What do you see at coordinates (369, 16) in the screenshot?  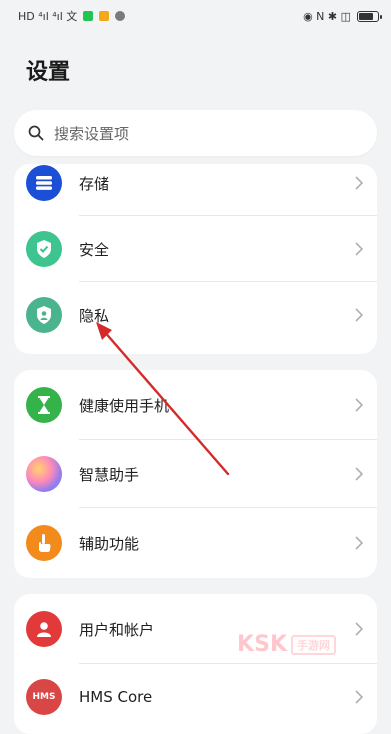 I see `battery-icon` at bounding box center [369, 16].